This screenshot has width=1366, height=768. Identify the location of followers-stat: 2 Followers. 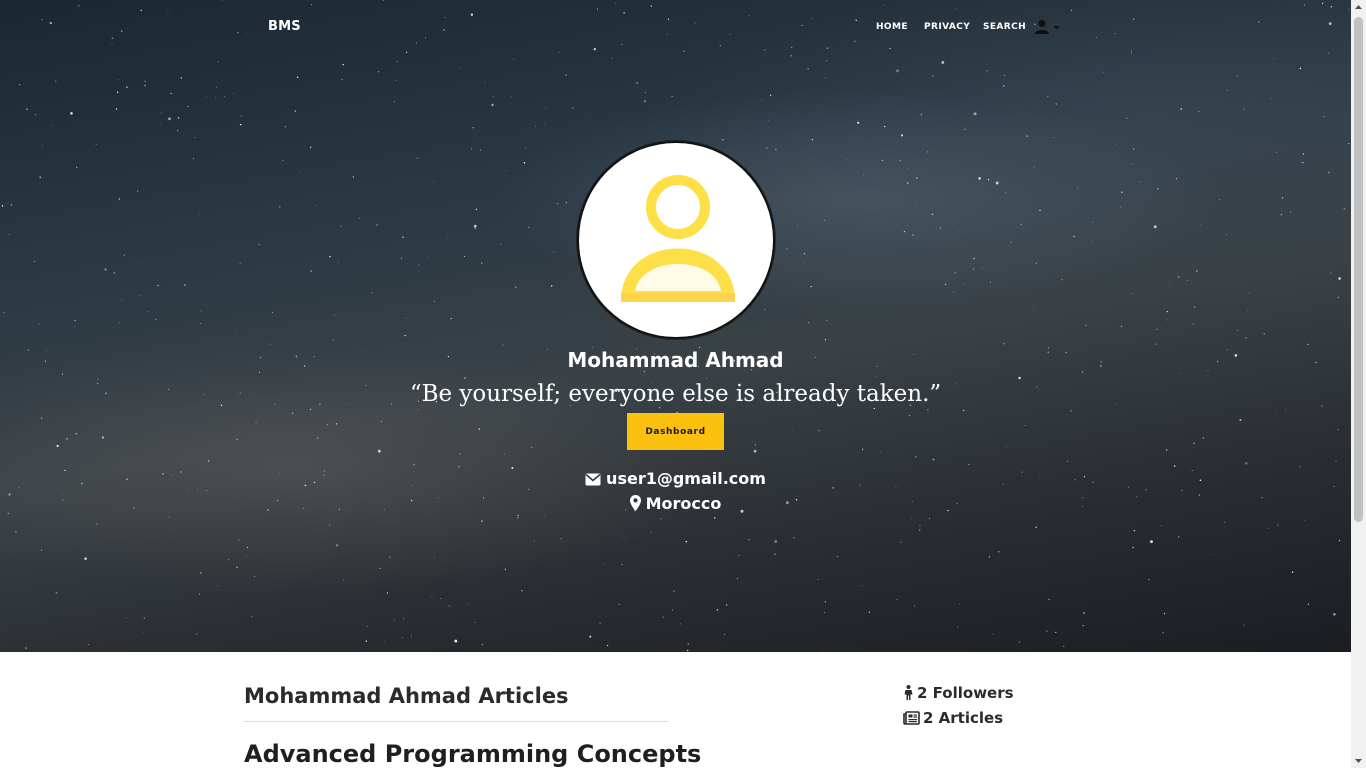
(958, 694).